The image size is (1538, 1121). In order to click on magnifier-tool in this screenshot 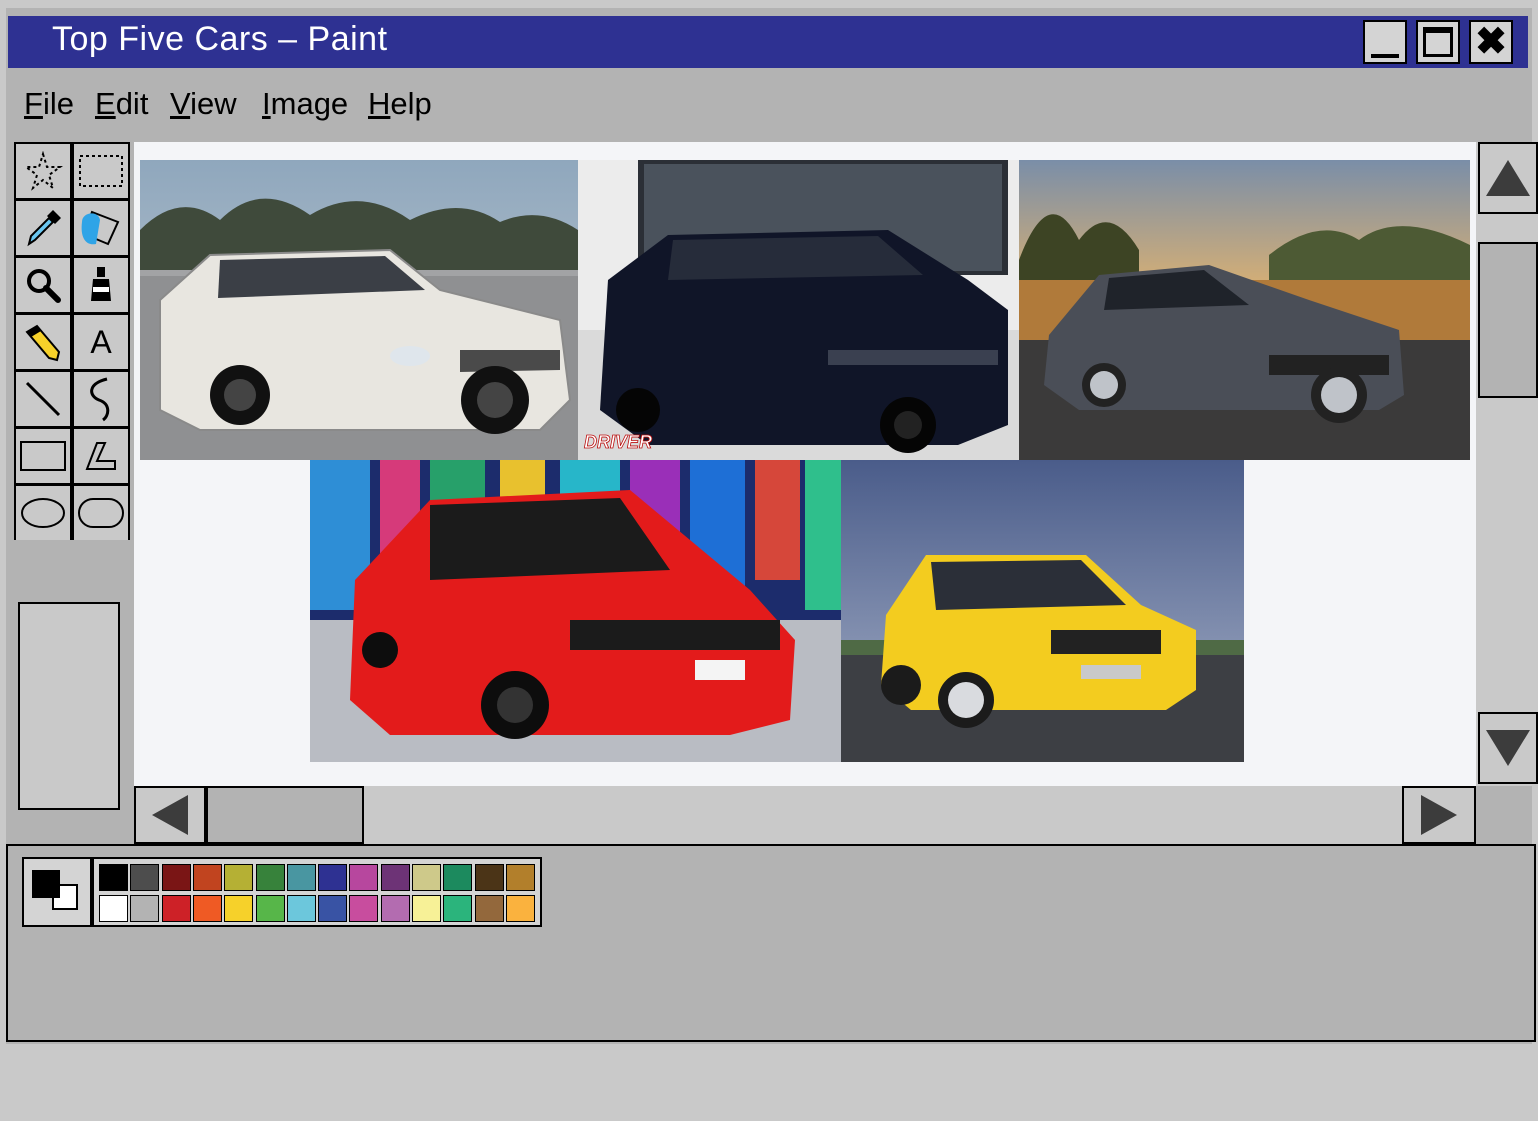, I will do `click(43, 285)`.